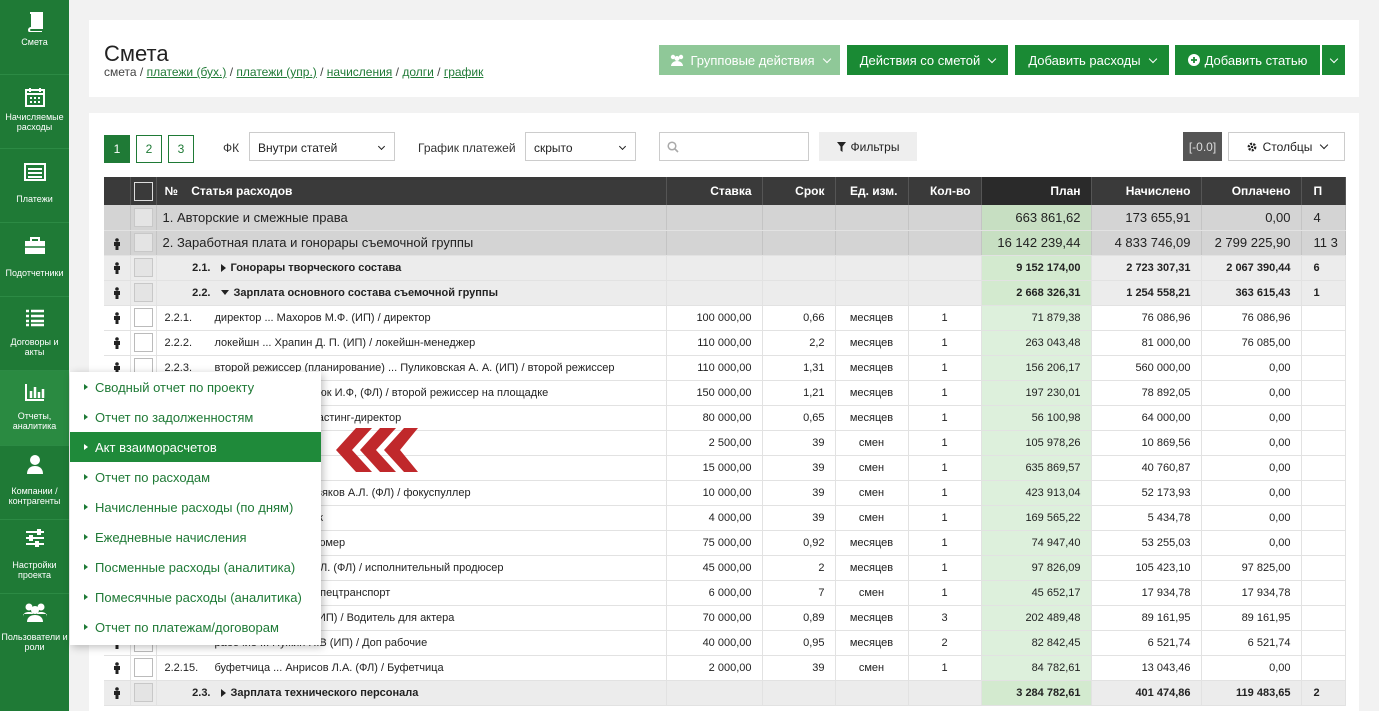  I want to click on caret-down-icon, so click(224, 293).